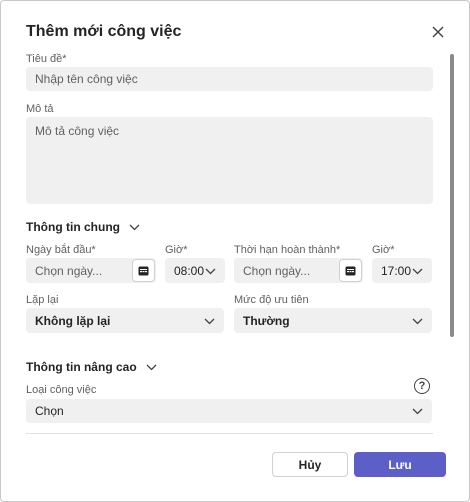 The width and height of the screenshot is (470, 502). Describe the element at coordinates (229, 433) in the screenshot. I see `content-divider` at that location.